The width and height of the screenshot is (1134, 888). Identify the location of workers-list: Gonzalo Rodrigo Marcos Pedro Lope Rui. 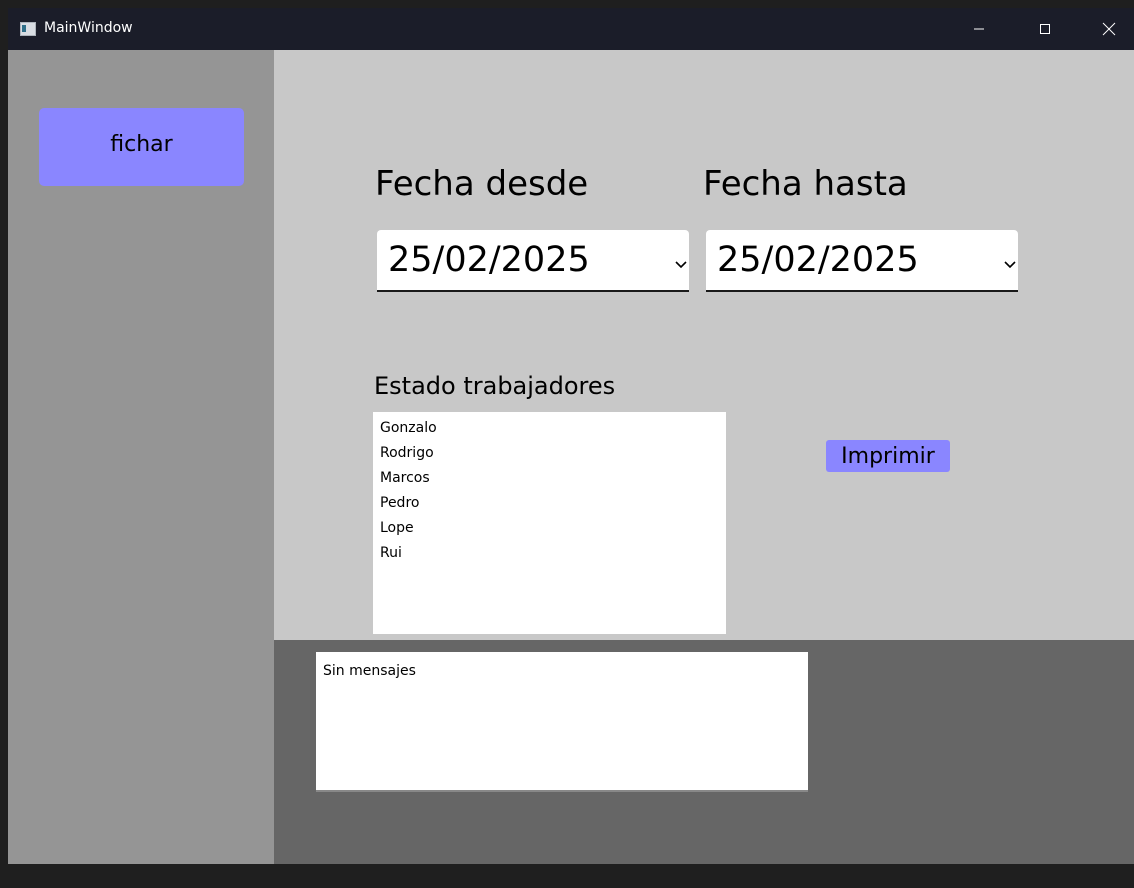
(549, 523).